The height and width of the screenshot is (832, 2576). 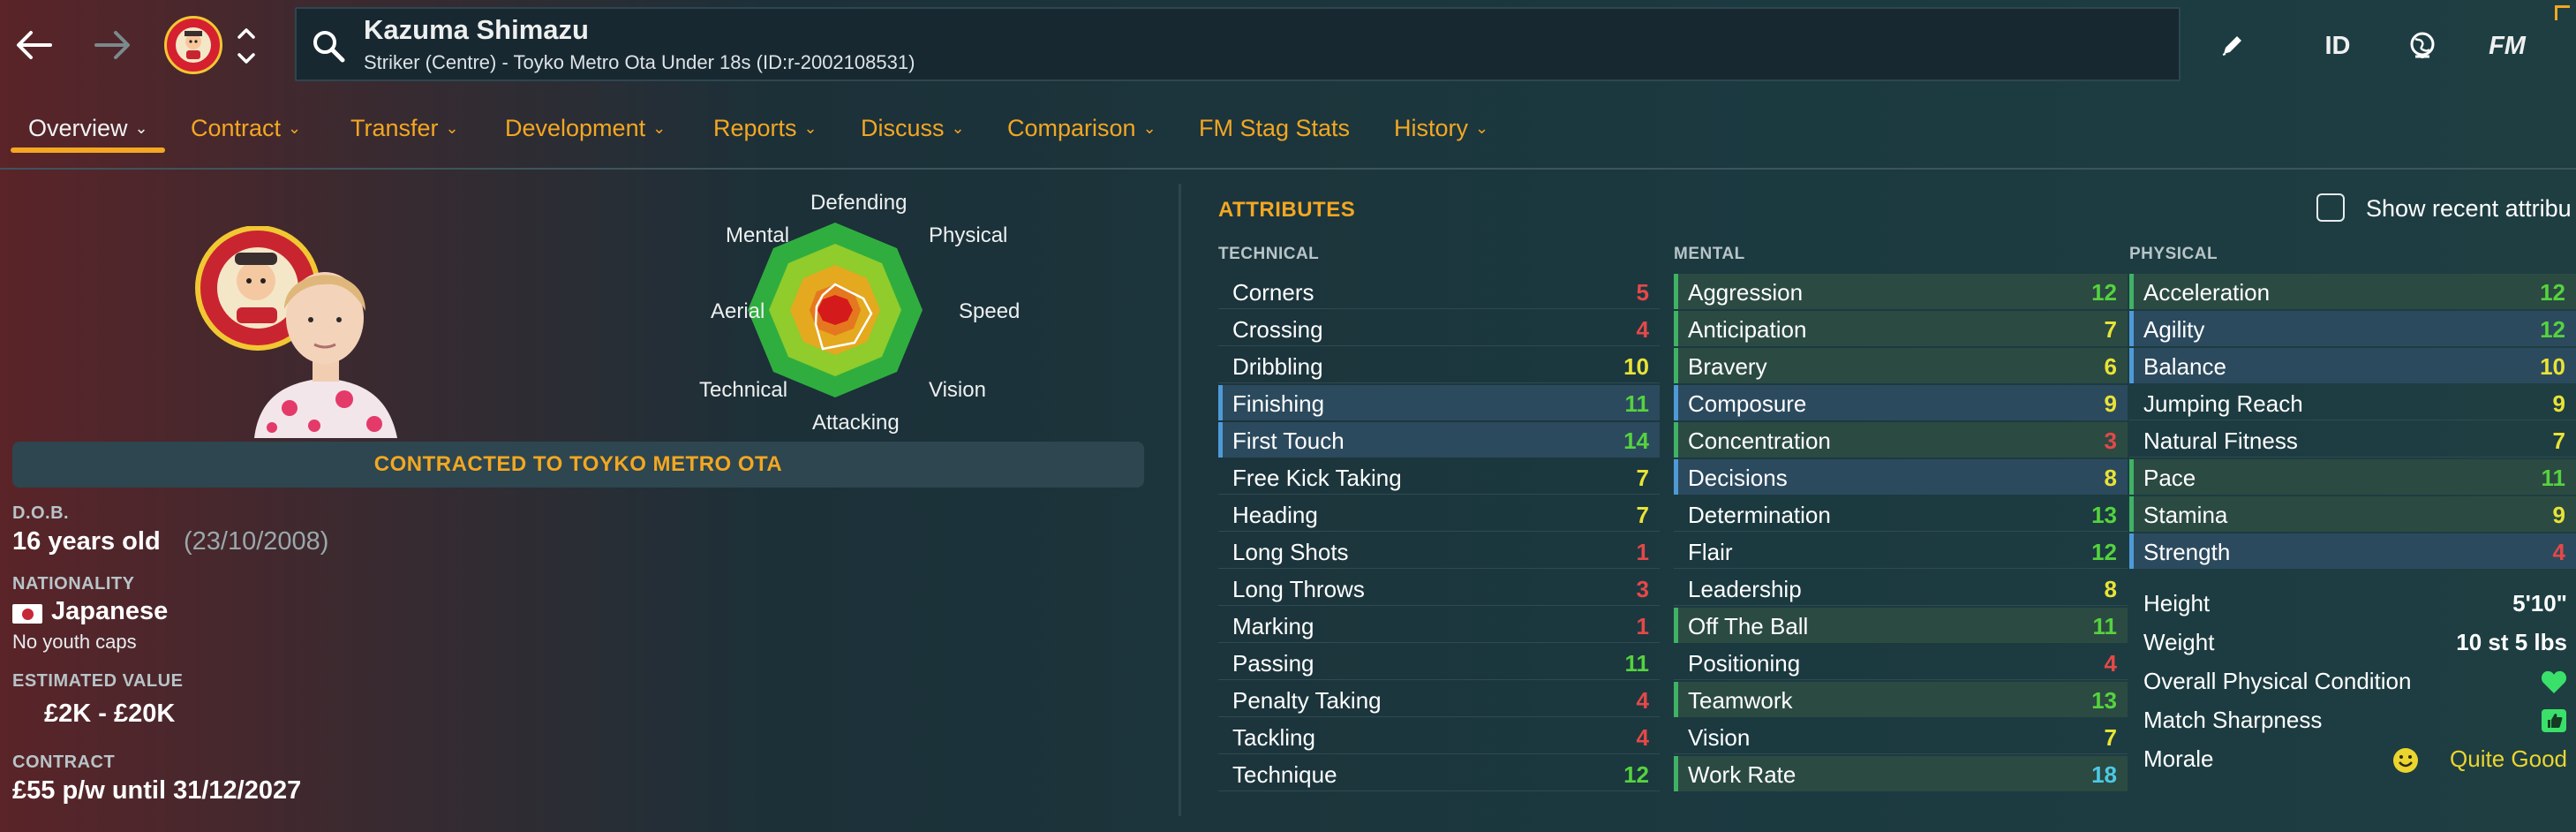 What do you see at coordinates (1901, 514) in the screenshot?
I see `attribute-row-determination: Determination 13` at bounding box center [1901, 514].